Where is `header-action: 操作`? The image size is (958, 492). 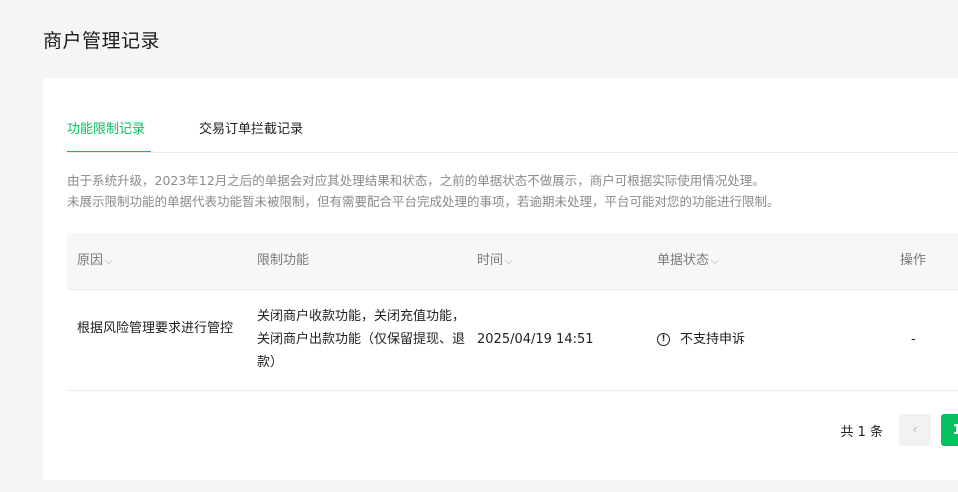
header-action: 操作 is located at coordinates (913, 260).